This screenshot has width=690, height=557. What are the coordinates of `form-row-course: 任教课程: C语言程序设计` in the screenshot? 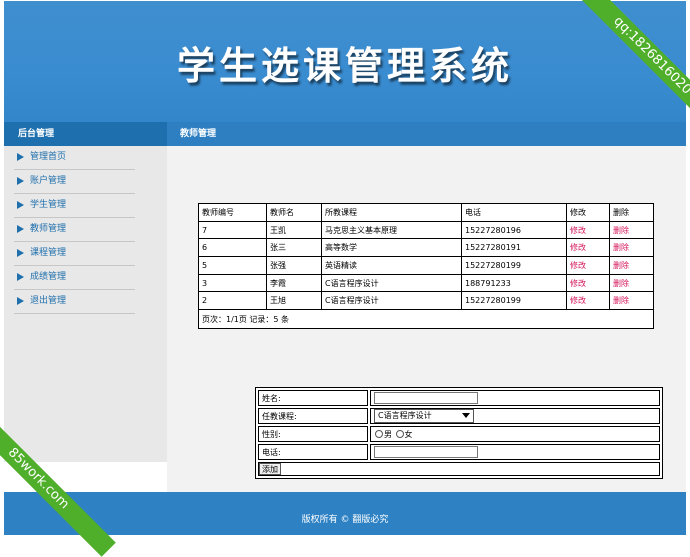 It's located at (459, 416).